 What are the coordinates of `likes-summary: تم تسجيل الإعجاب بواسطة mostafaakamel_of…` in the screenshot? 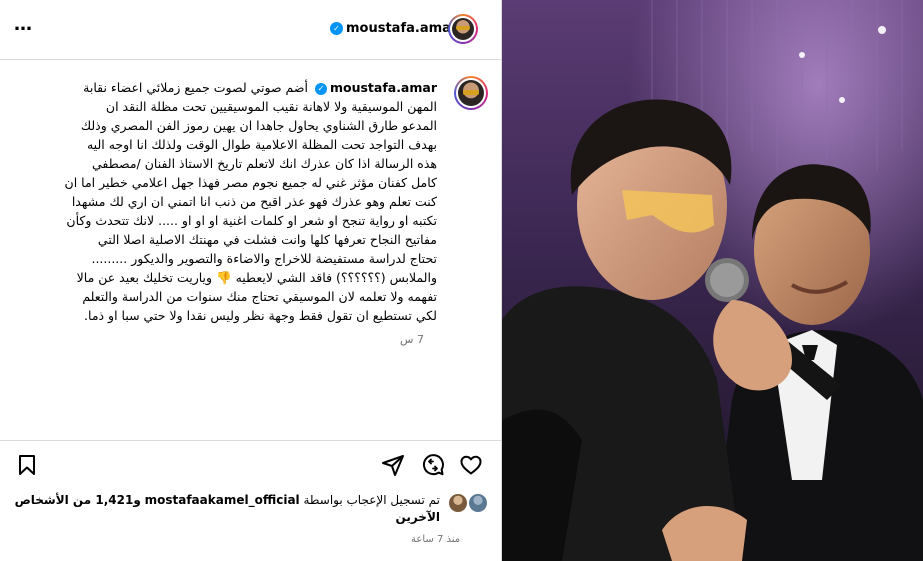 It's located at (252, 509).